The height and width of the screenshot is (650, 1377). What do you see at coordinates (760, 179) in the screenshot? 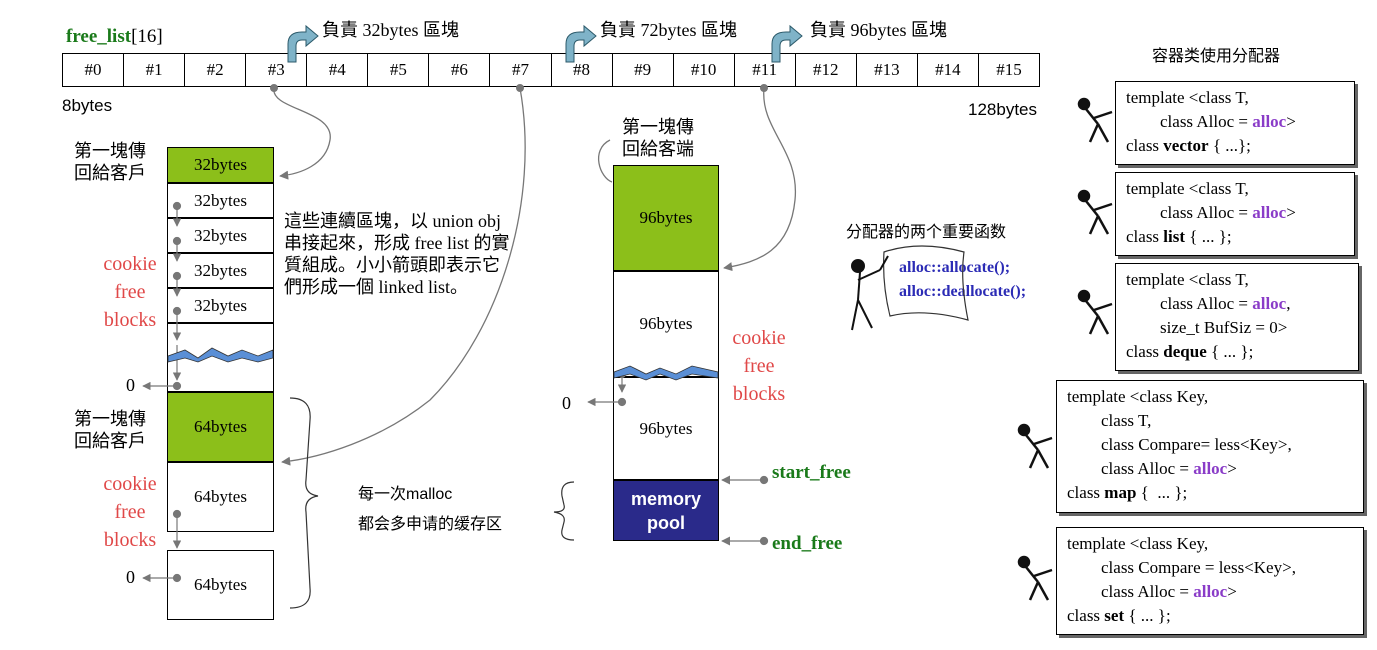
I see `pointer-11-curve` at bounding box center [760, 179].